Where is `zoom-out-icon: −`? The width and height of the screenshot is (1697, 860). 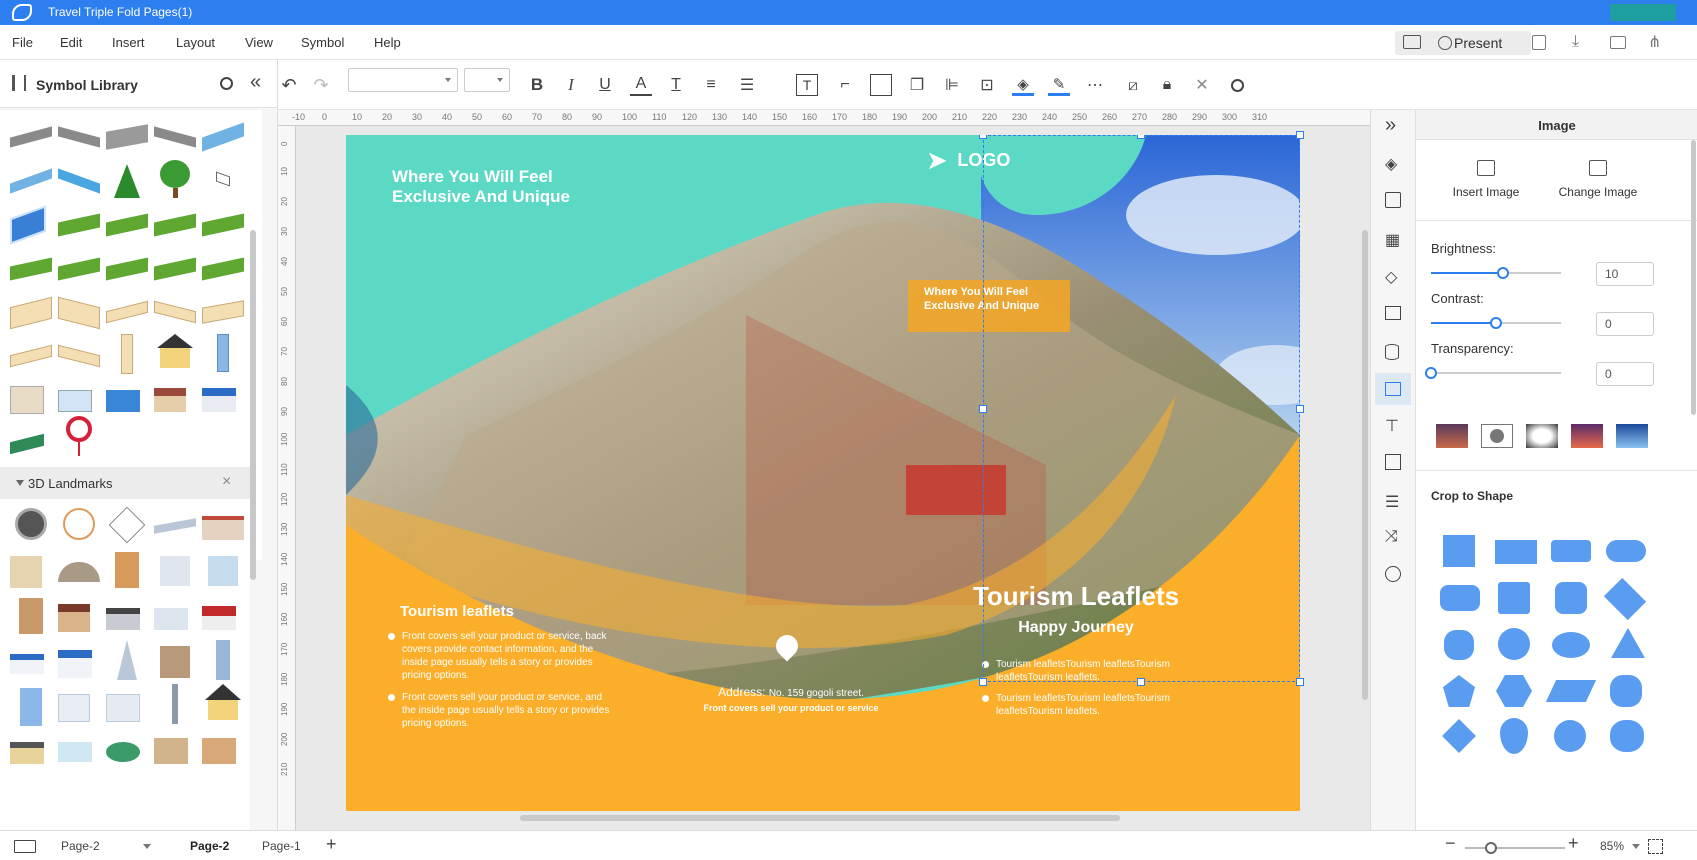
zoom-out-icon: − is located at coordinates (1450, 843).